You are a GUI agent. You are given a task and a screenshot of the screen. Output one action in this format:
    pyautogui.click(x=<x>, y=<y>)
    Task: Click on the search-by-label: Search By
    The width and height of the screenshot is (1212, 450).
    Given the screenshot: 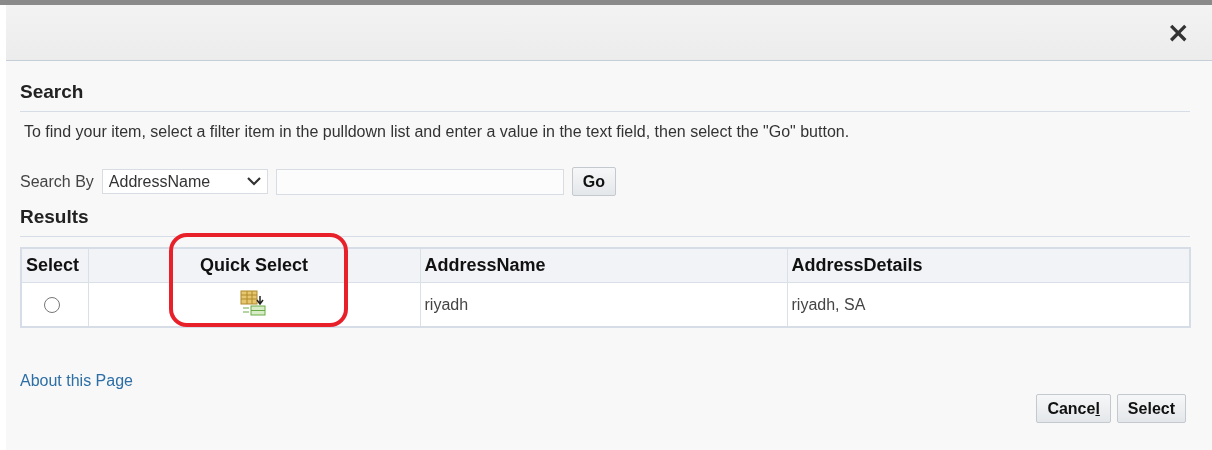 What is the action you would take?
    pyautogui.click(x=57, y=181)
    